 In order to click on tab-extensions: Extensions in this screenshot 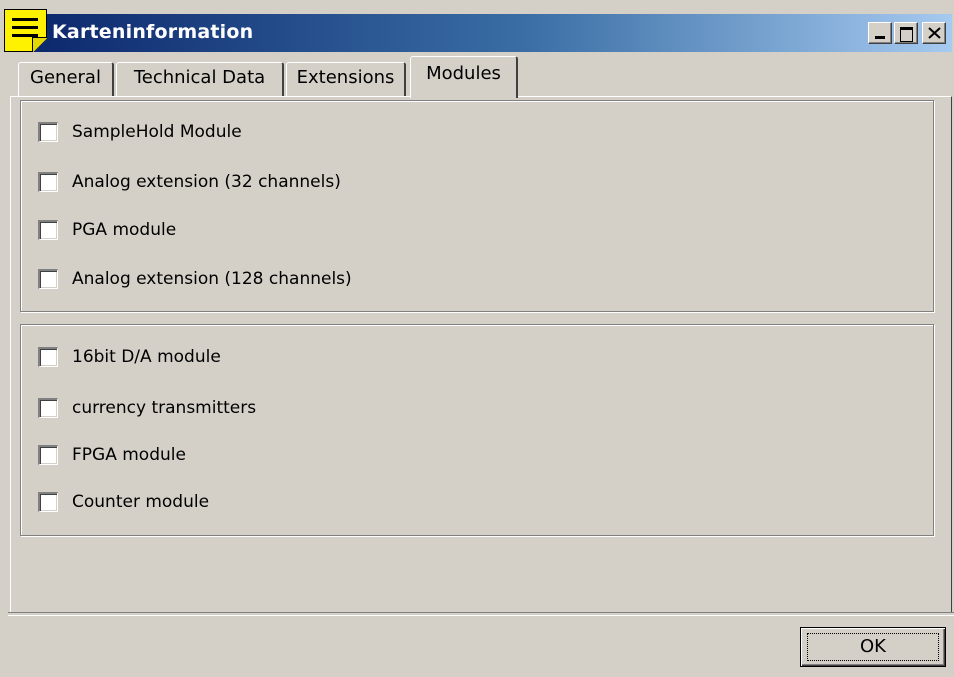, I will do `click(346, 79)`.